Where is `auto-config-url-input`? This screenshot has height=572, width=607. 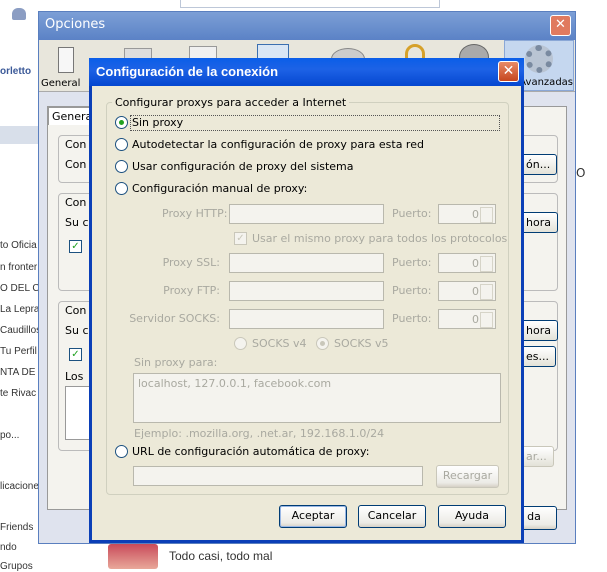 auto-config-url-input is located at coordinates (278, 476).